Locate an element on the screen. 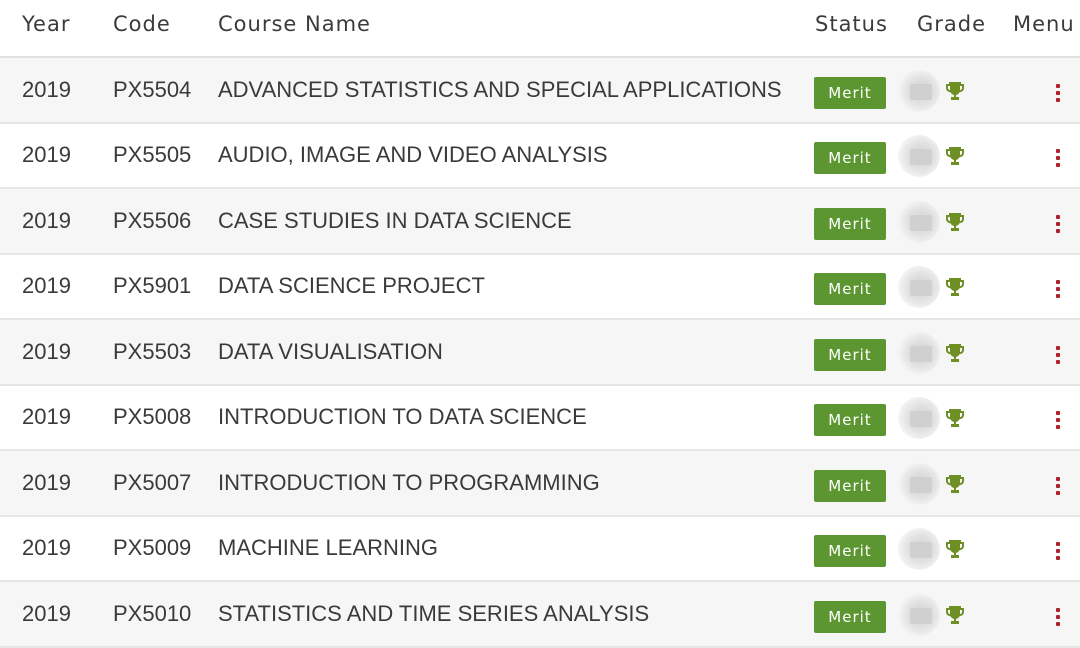 This screenshot has height=648, width=1080. header-code: Code is located at coordinates (142, 24).